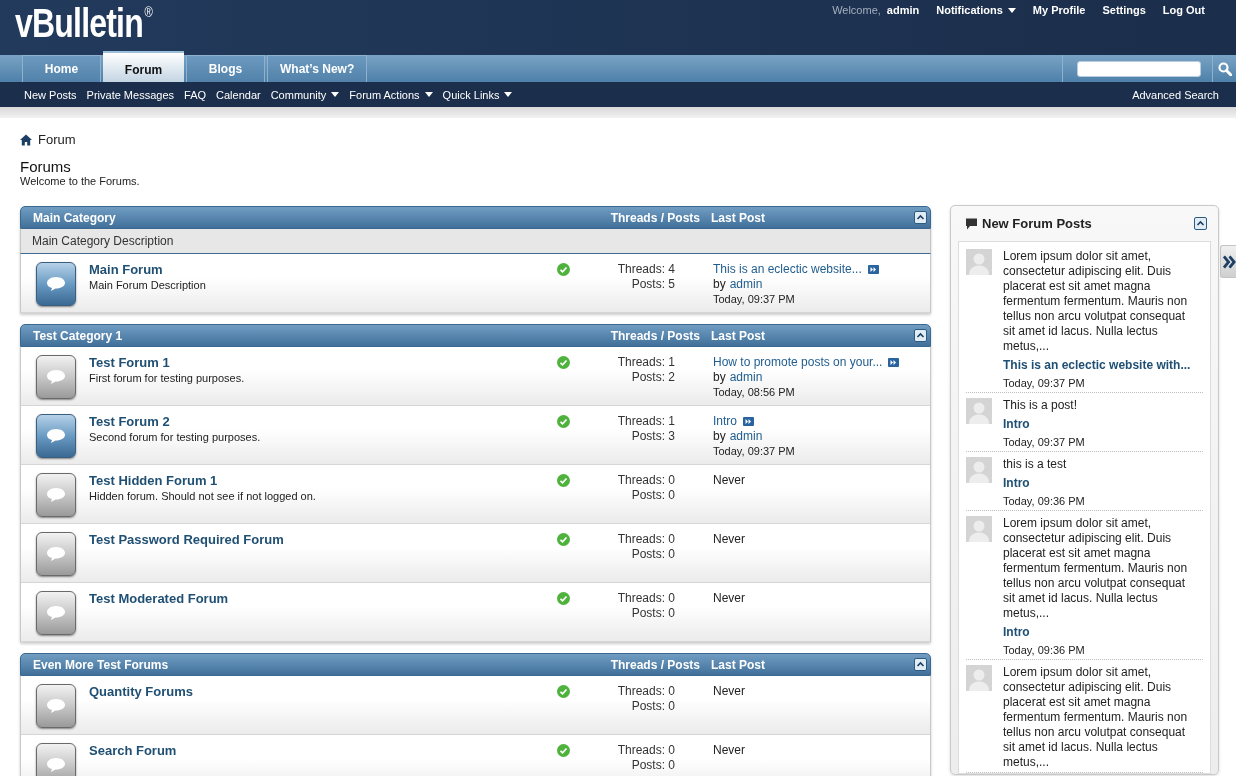 The height and width of the screenshot is (776, 1236). What do you see at coordinates (754, 299) in the screenshot?
I see `last-post-time: Today, 09:37 PM` at bounding box center [754, 299].